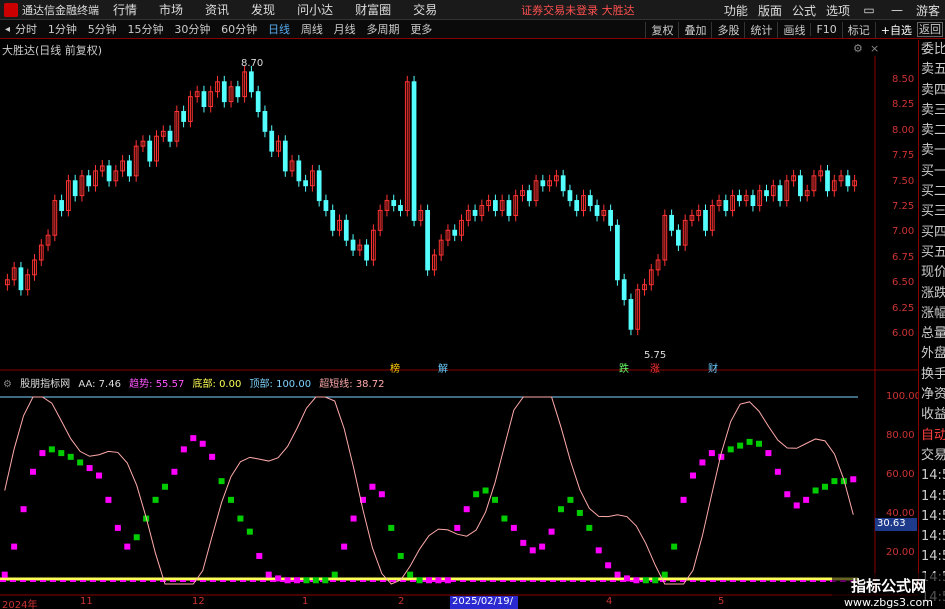 This screenshot has width=945, height=609. I want to click on indicator-bottom: 底部: 0.00, so click(217, 384).